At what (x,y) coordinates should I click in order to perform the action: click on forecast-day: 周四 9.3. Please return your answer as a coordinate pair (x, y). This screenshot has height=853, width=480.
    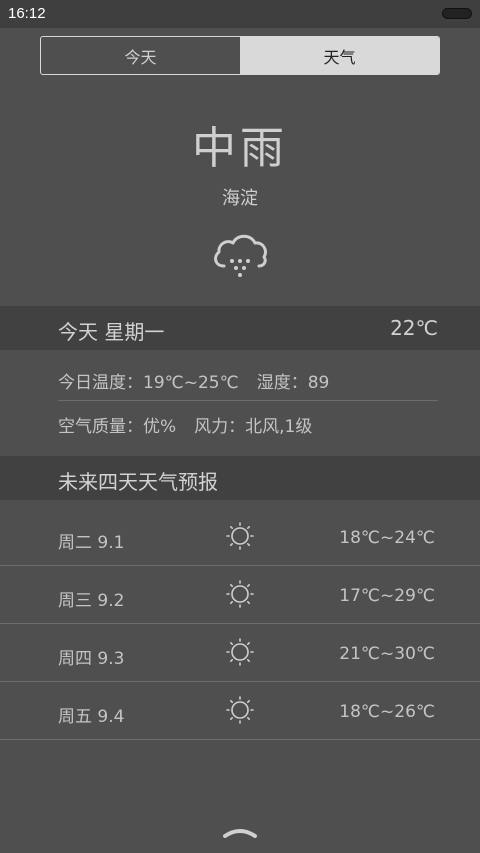
    Looking at the image, I should click on (91, 659).